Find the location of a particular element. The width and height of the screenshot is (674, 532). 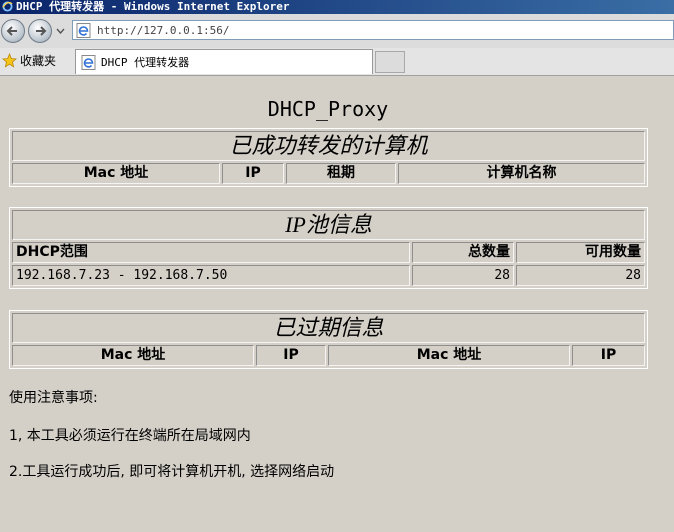

pool-range-cell: 192.168.7.23 - 192.168.7.50 is located at coordinates (211, 275).